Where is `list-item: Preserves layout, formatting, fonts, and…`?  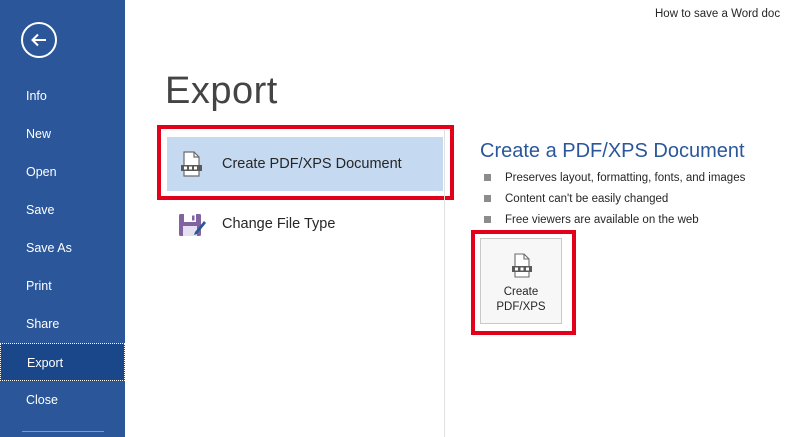
list-item: Preserves layout, formatting, fonts, and… is located at coordinates (614, 179).